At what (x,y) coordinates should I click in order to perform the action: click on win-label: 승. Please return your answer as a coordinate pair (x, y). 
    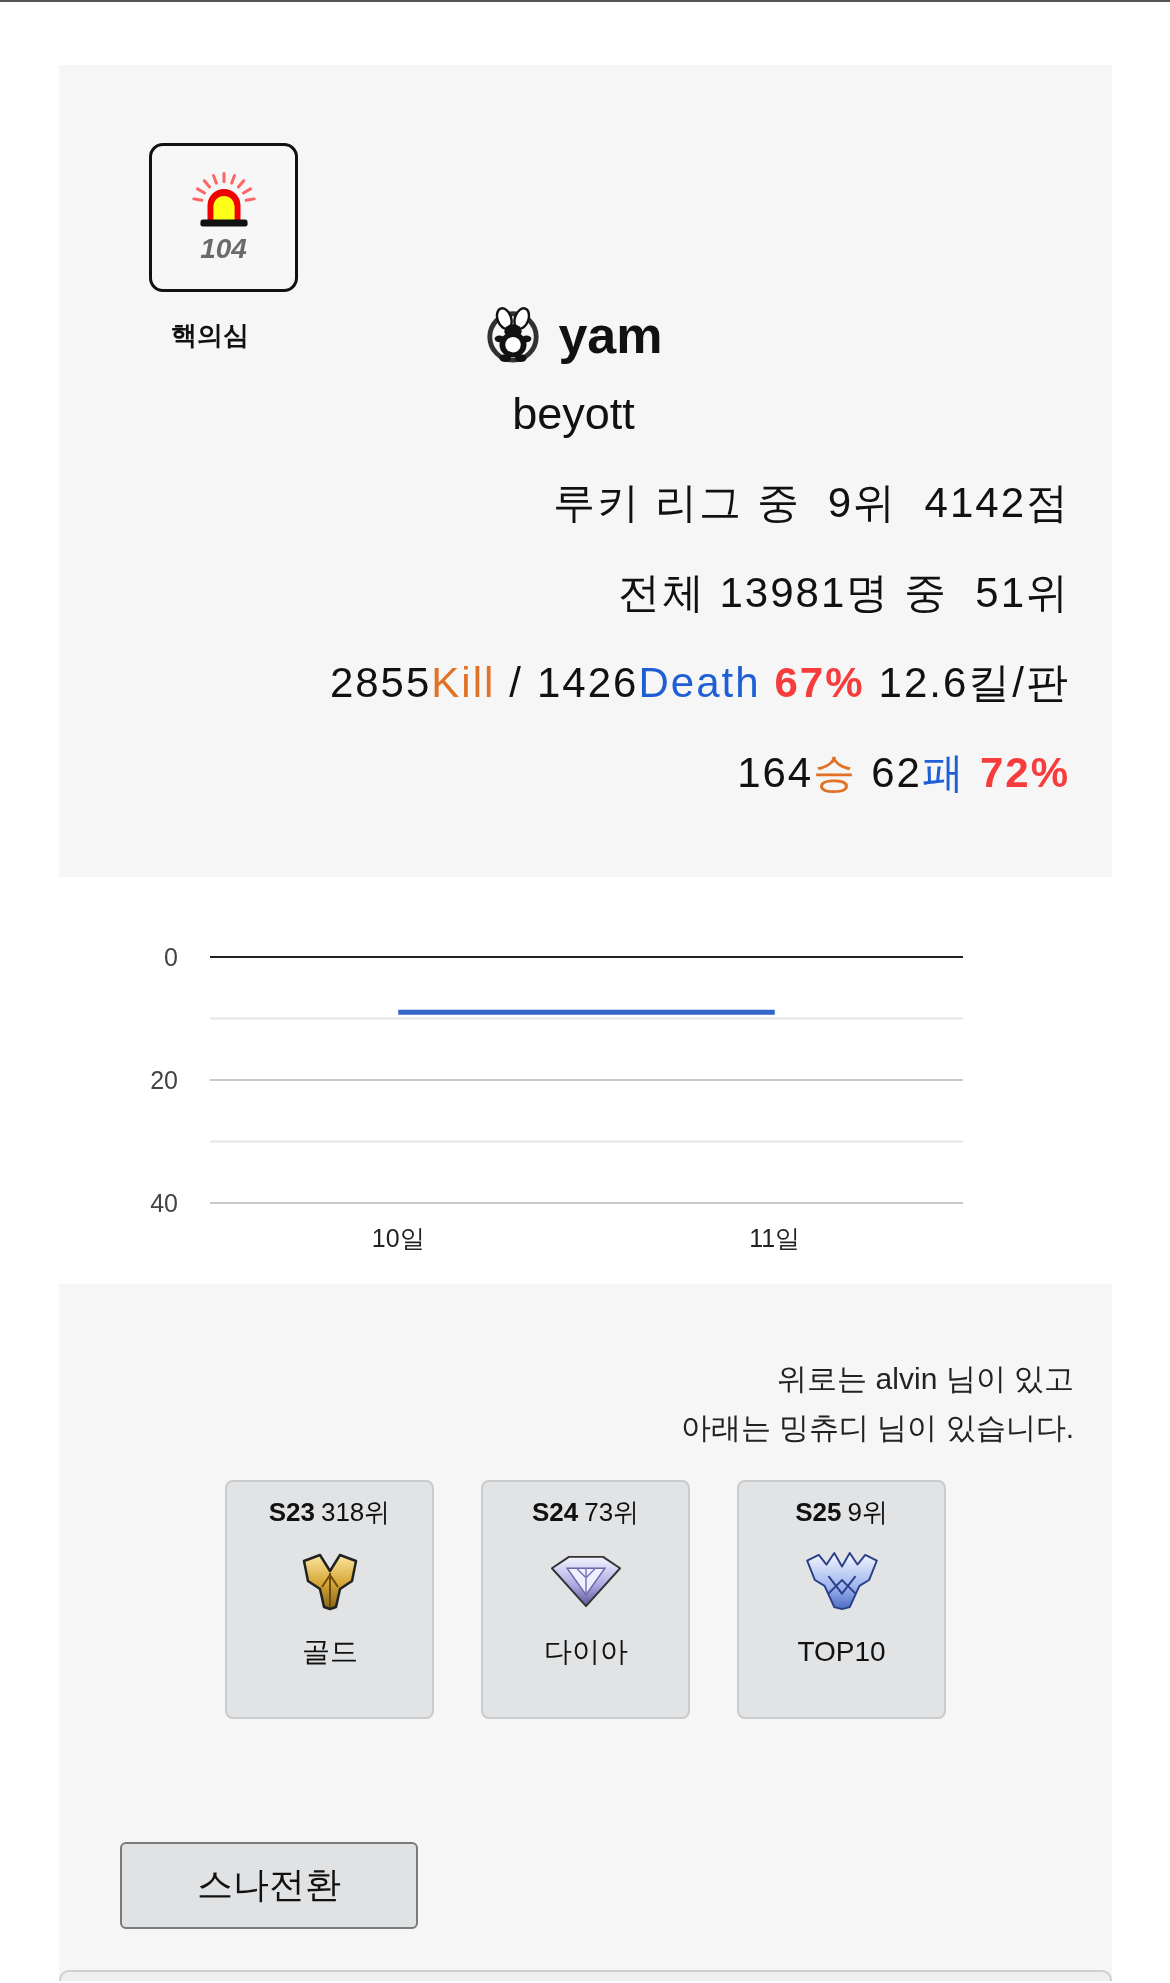
    Looking at the image, I should click on (835, 773).